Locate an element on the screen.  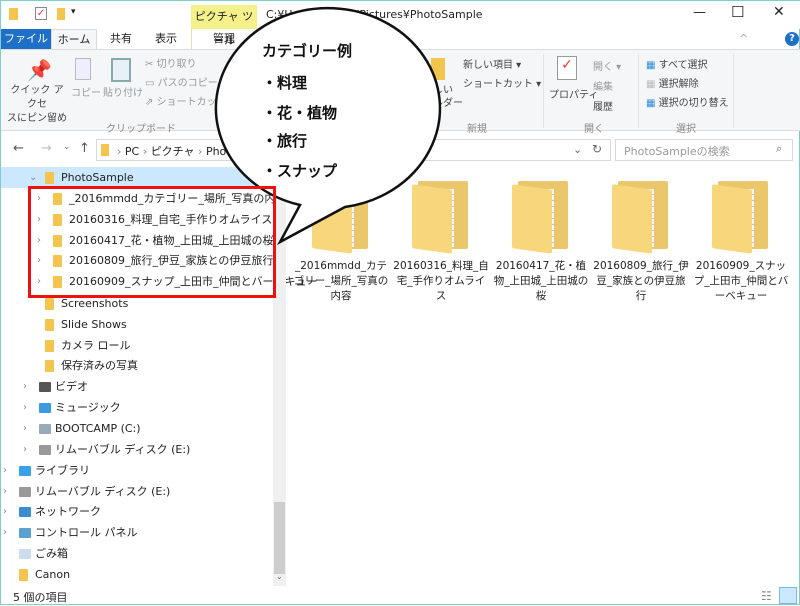
callout-item: ・料理 is located at coordinates (285, 83).